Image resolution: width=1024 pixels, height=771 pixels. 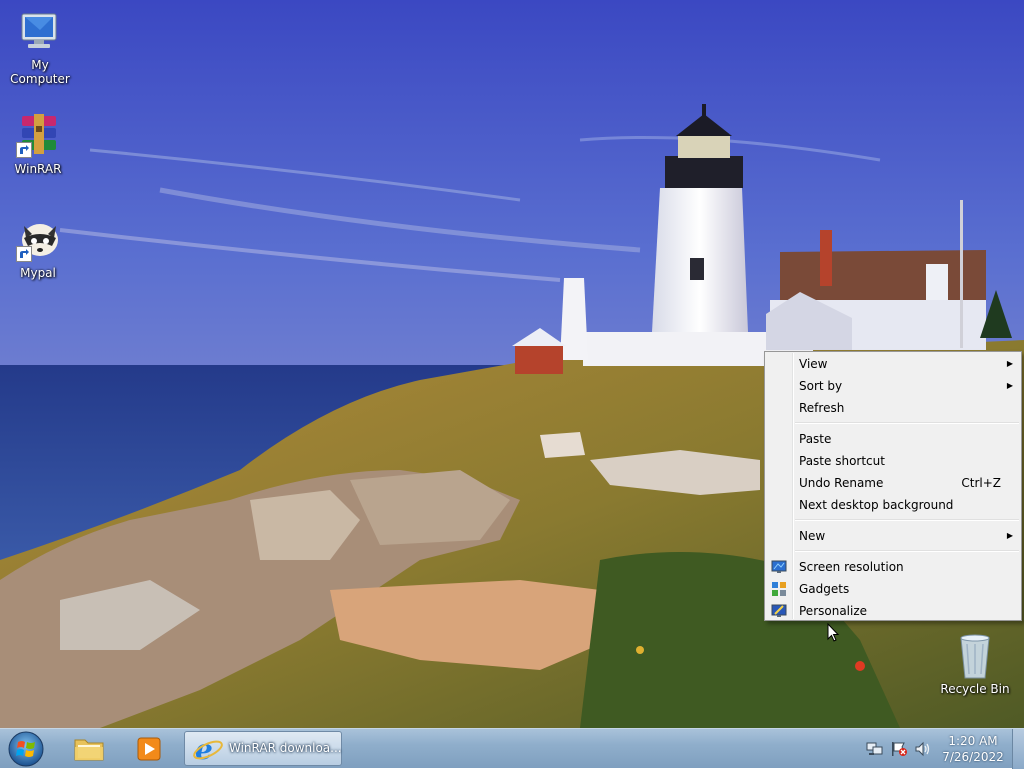 I want to click on taskbar-clock: 1:20 AM 7/26/2022, so click(x=973, y=749).